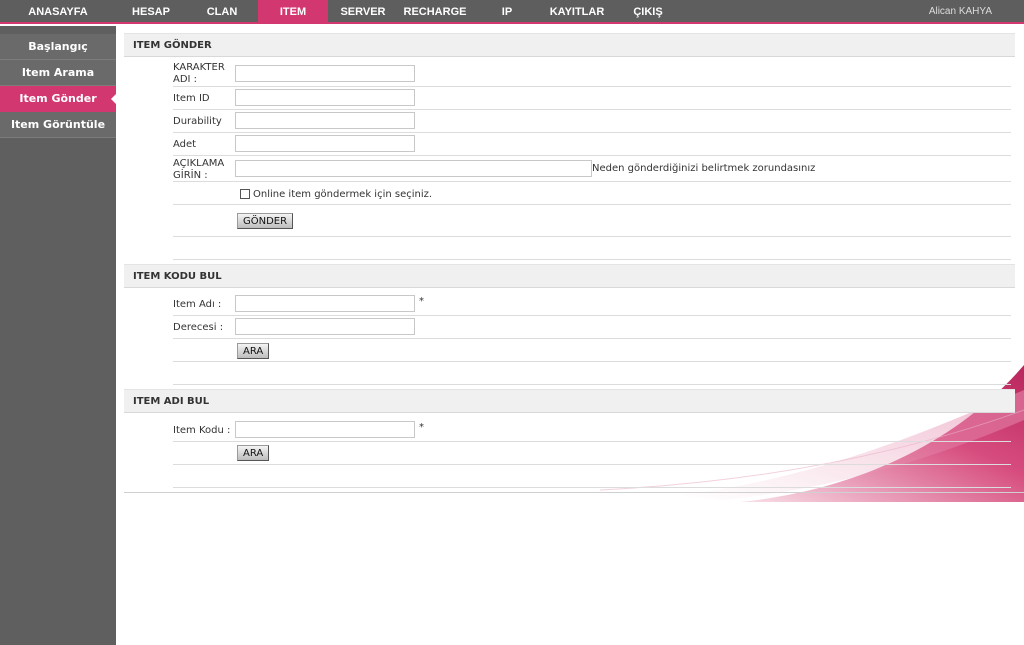  What do you see at coordinates (185, 79) in the screenshot?
I see `character-name-label-line2: ADI :` at bounding box center [185, 79].